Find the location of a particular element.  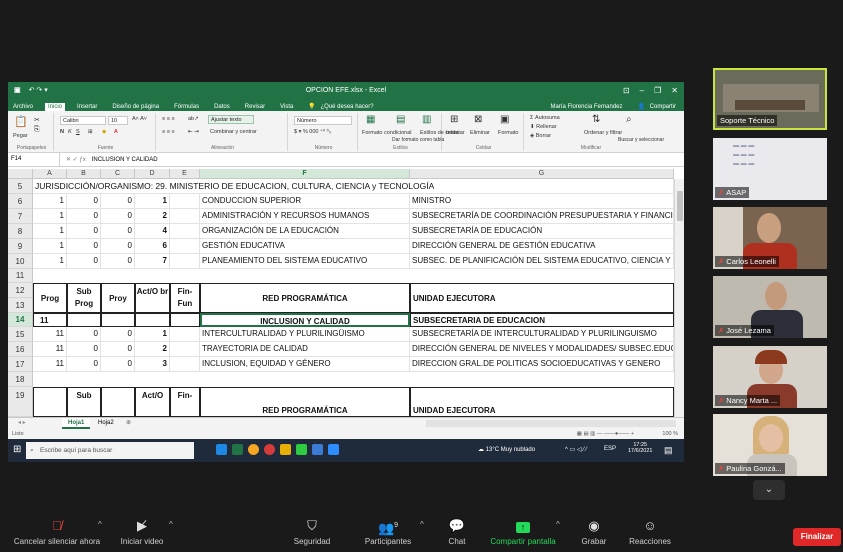

autosum-button: Σ Autosuma is located at coordinates (545, 118).